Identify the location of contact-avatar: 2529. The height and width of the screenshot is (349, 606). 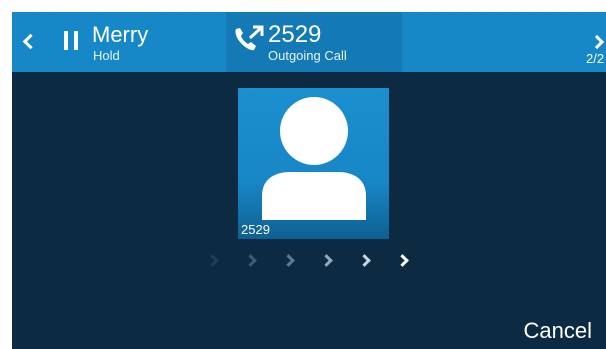
(313, 163).